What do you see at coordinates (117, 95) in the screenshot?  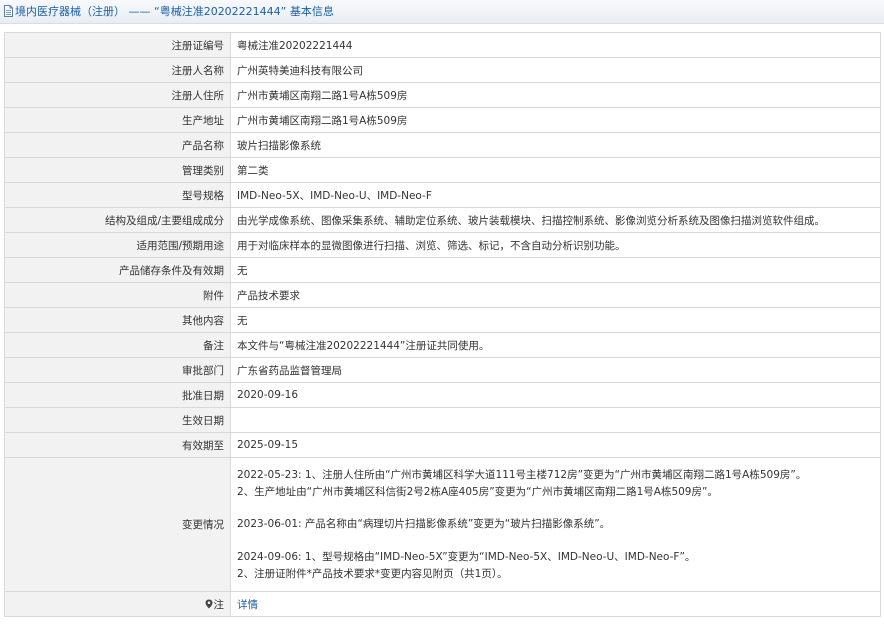 I see `row-label: 注册人住所` at bounding box center [117, 95].